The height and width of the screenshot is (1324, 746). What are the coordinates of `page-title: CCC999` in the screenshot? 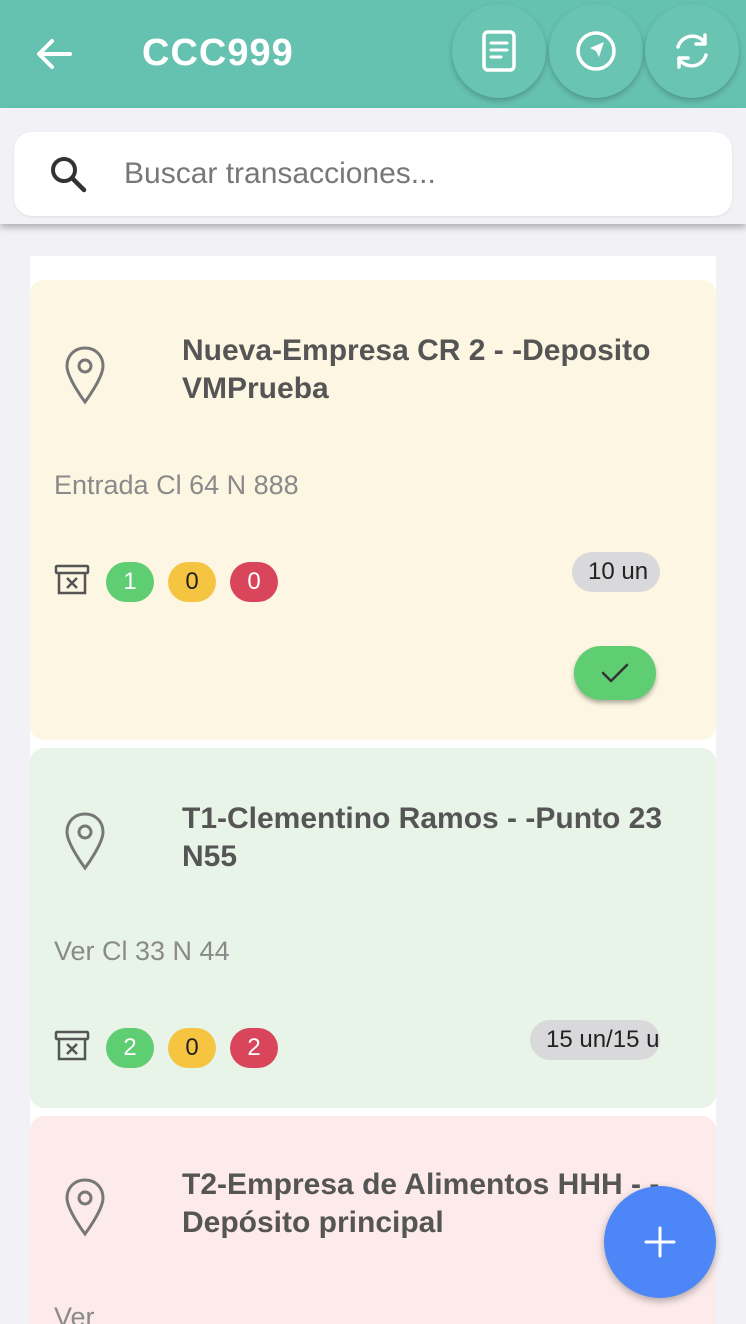 It's located at (218, 53).